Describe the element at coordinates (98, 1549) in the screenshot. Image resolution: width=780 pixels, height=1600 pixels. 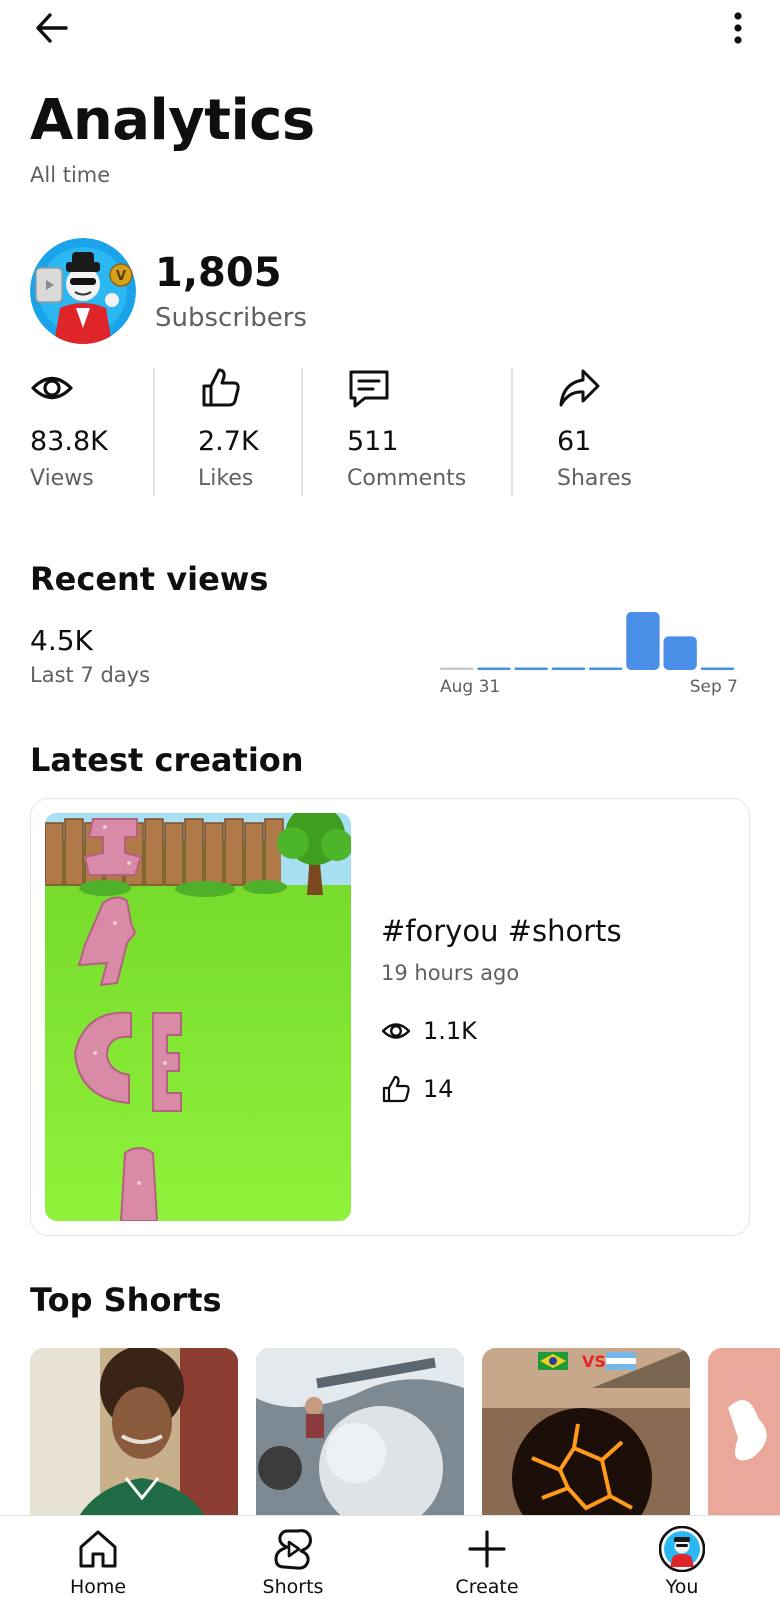
I see `home-icon` at that location.